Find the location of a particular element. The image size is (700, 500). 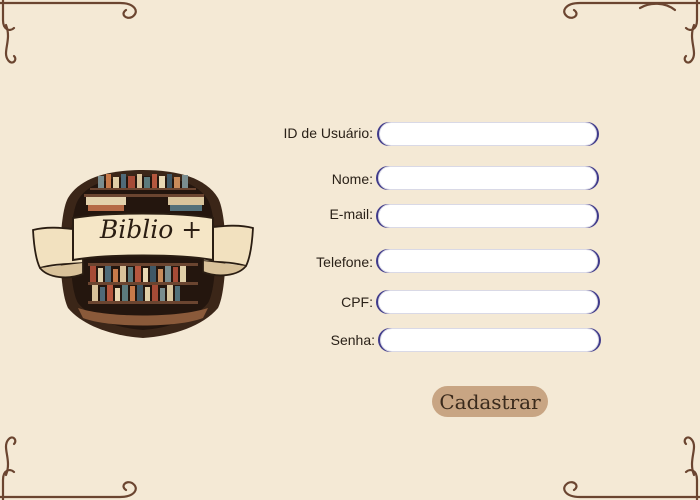

password-label: Senha: is located at coordinates (352, 340).